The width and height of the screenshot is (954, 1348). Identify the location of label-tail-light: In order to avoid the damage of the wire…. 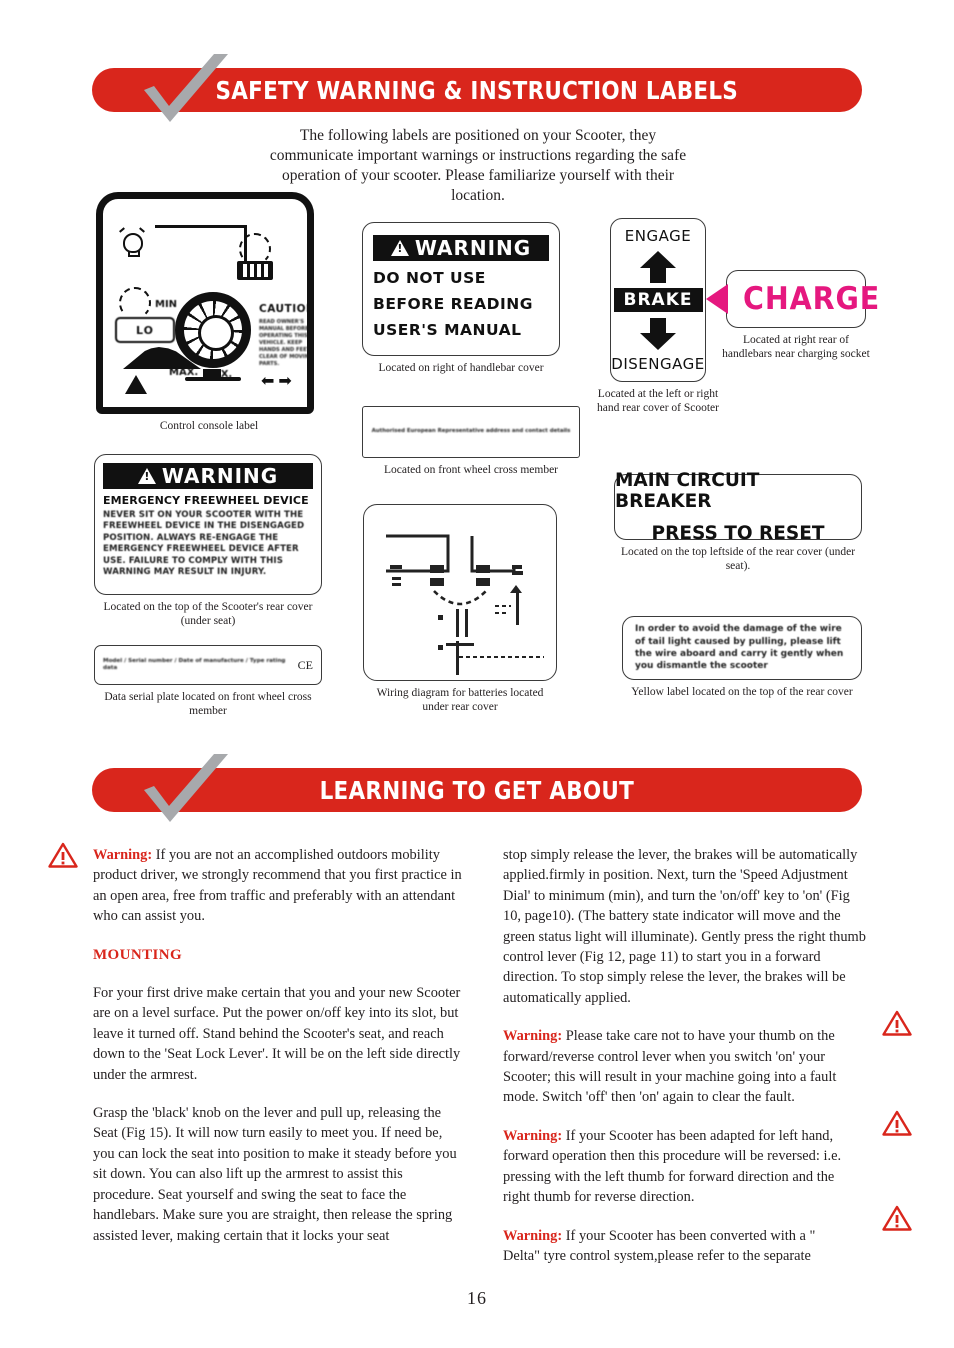
(742, 648).